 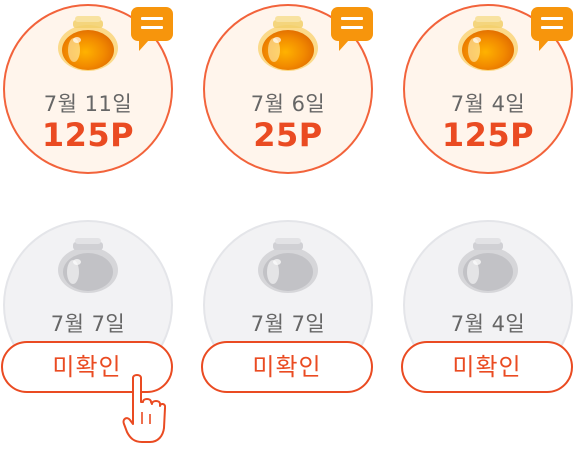 I want to click on hand-pointer-icon, so click(x=144, y=408).